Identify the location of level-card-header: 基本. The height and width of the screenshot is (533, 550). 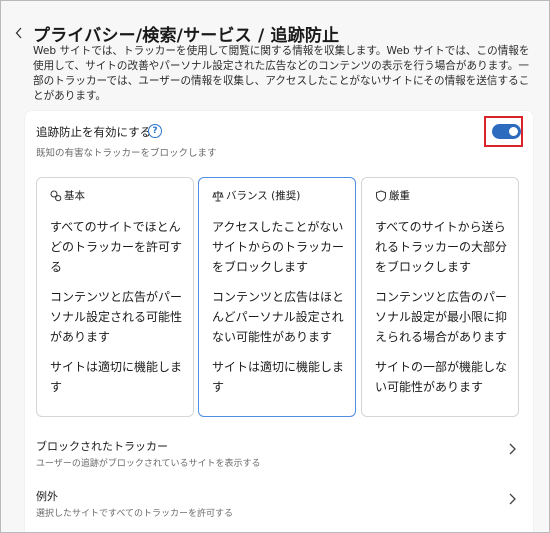
(67, 195).